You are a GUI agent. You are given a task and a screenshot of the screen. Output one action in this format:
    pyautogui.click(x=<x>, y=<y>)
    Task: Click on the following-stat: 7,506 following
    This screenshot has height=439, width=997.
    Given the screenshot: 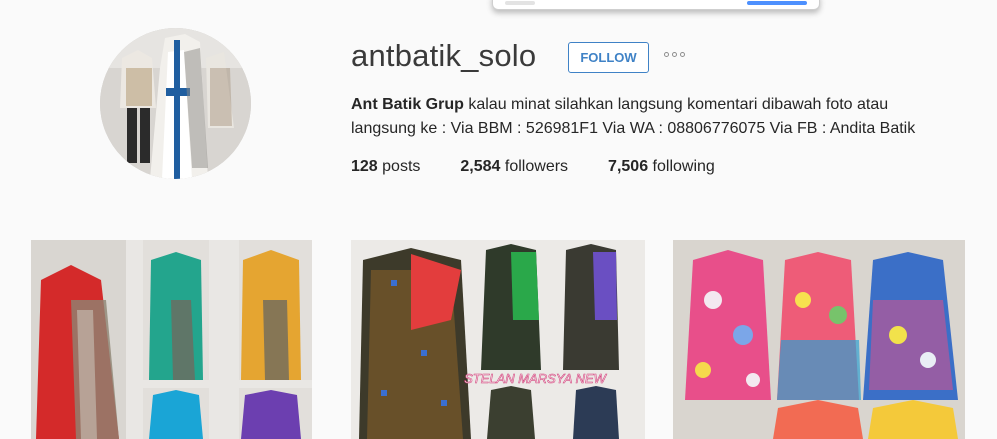 What is the action you would take?
    pyautogui.click(x=661, y=167)
    